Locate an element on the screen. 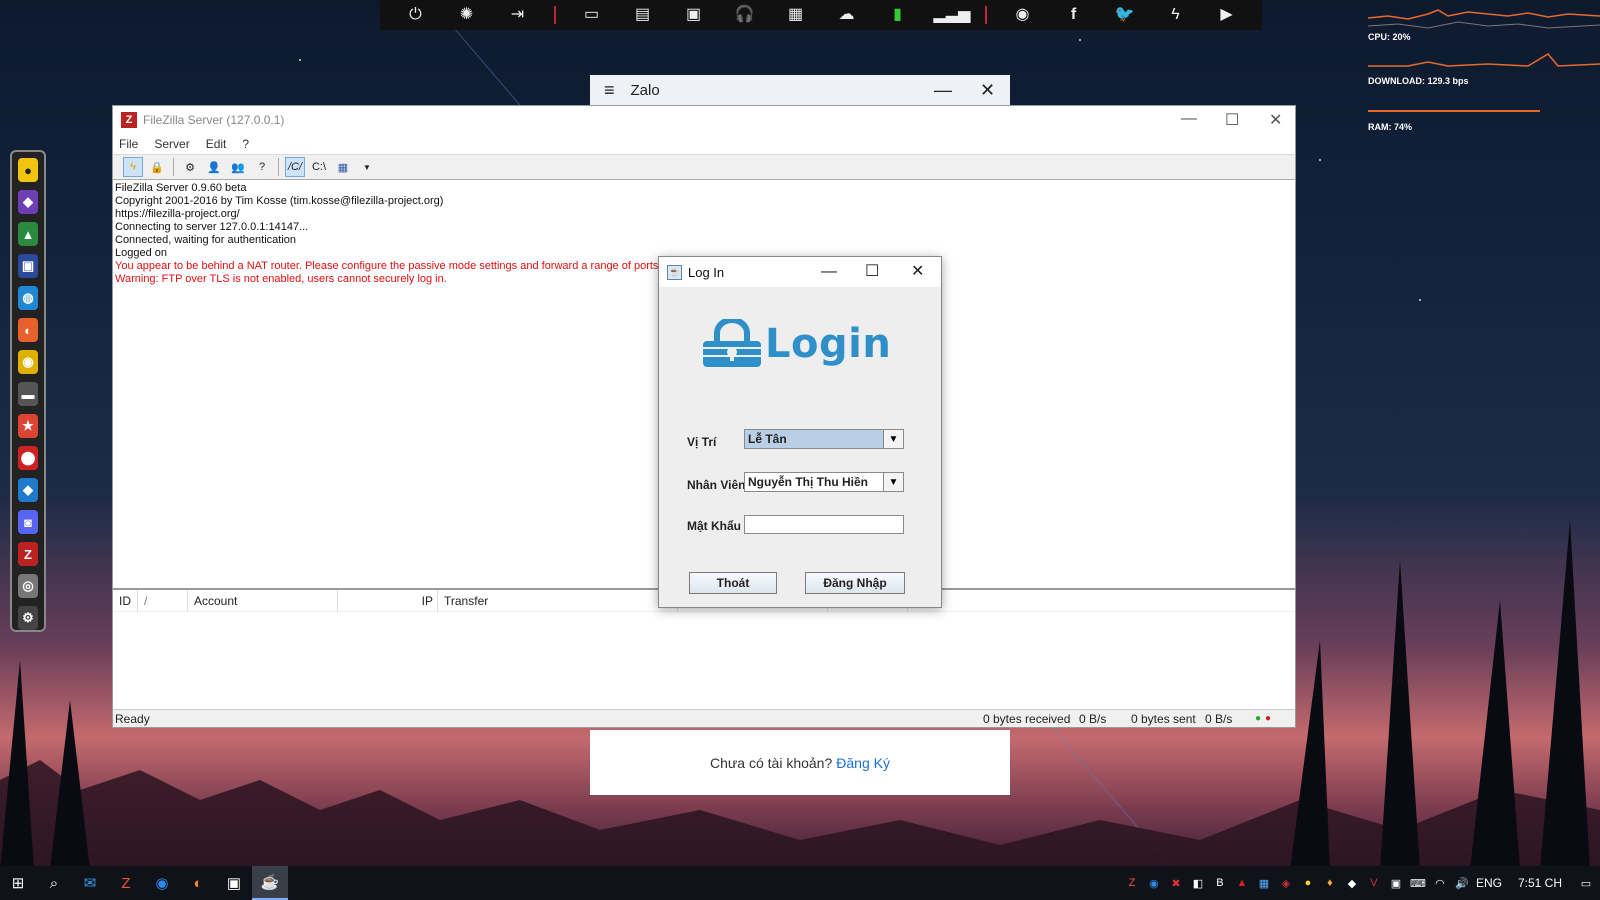 Image resolution: width=1600 pixels, height=900 pixels. firefox-icon: ◐ is located at coordinates (28, 330).